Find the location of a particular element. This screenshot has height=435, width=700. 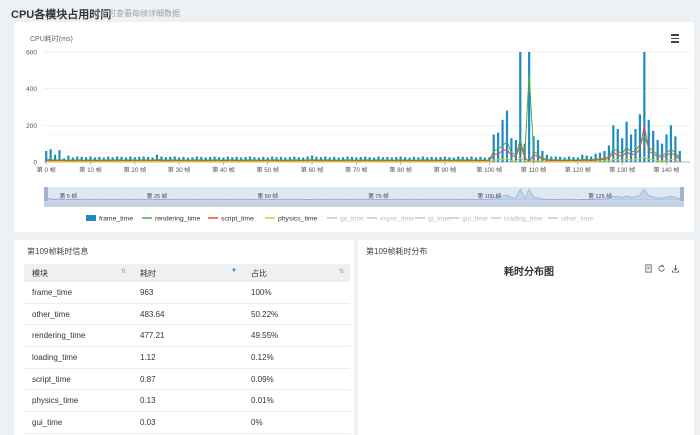

cell-time: 0.13 is located at coordinates (187, 401).